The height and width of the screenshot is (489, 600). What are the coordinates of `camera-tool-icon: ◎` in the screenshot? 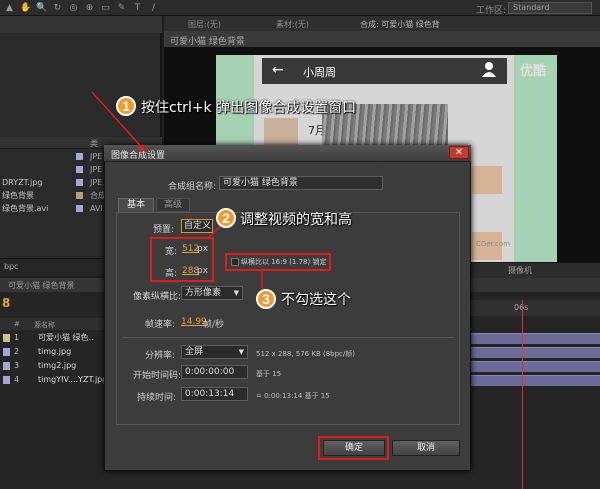 It's located at (73, 8).